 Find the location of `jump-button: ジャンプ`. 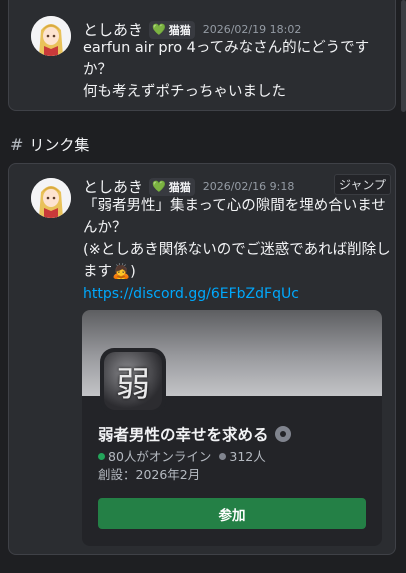

jump-button: ジャンプ is located at coordinates (362, 184).